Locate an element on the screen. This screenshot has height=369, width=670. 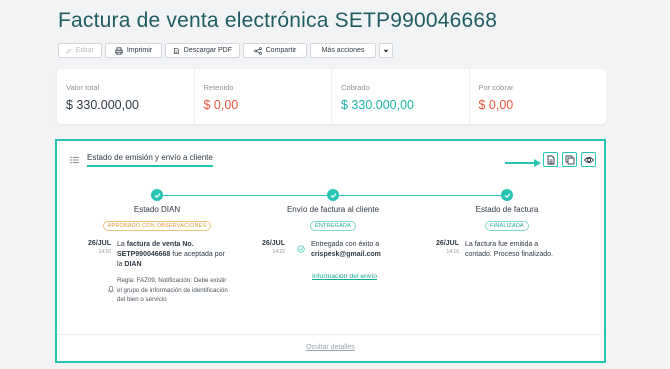
bell-icon is located at coordinates (111, 289).